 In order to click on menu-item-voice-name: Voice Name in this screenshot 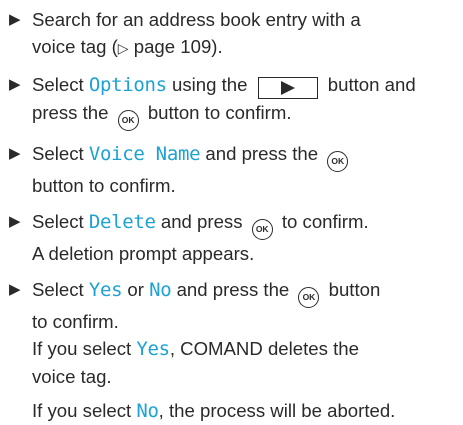, I will do `click(144, 154)`.